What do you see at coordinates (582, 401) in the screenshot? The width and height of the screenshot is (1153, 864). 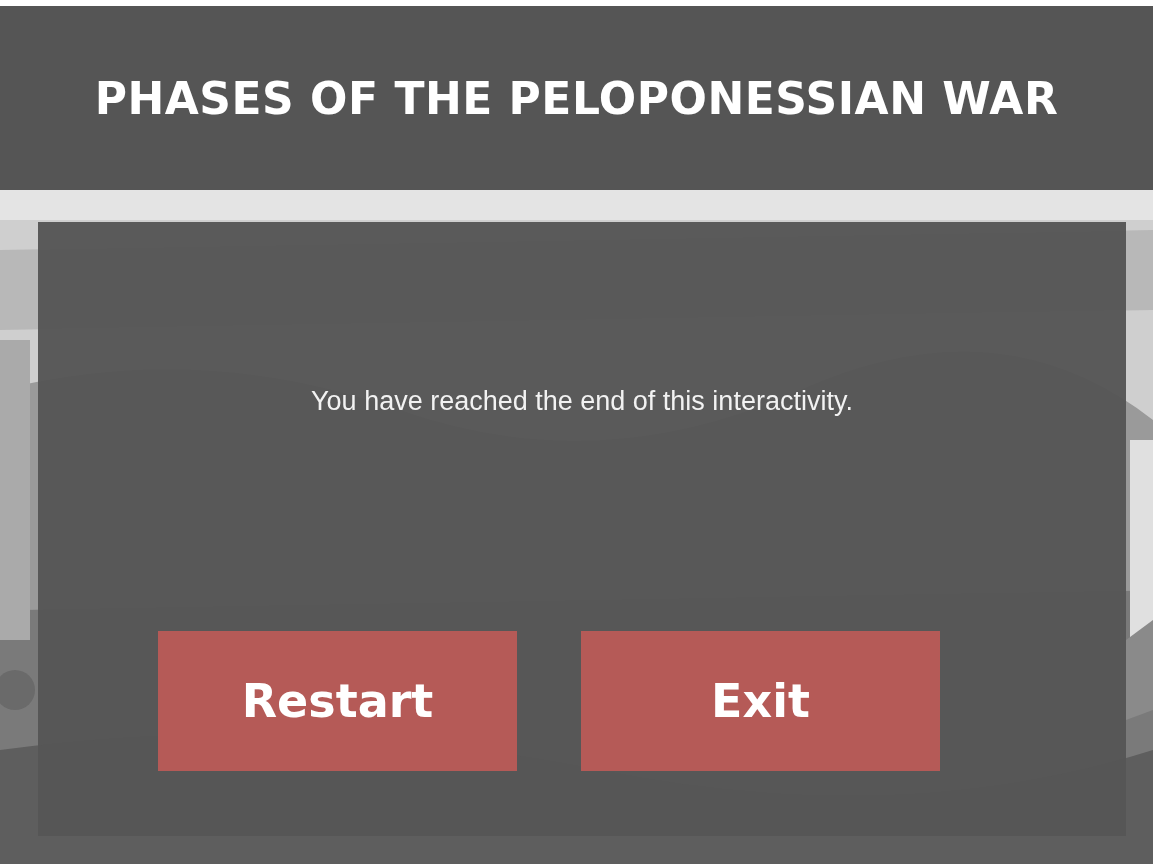 I see `end-message: You have reached the end of this interactivity.` at bounding box center [582, 401].